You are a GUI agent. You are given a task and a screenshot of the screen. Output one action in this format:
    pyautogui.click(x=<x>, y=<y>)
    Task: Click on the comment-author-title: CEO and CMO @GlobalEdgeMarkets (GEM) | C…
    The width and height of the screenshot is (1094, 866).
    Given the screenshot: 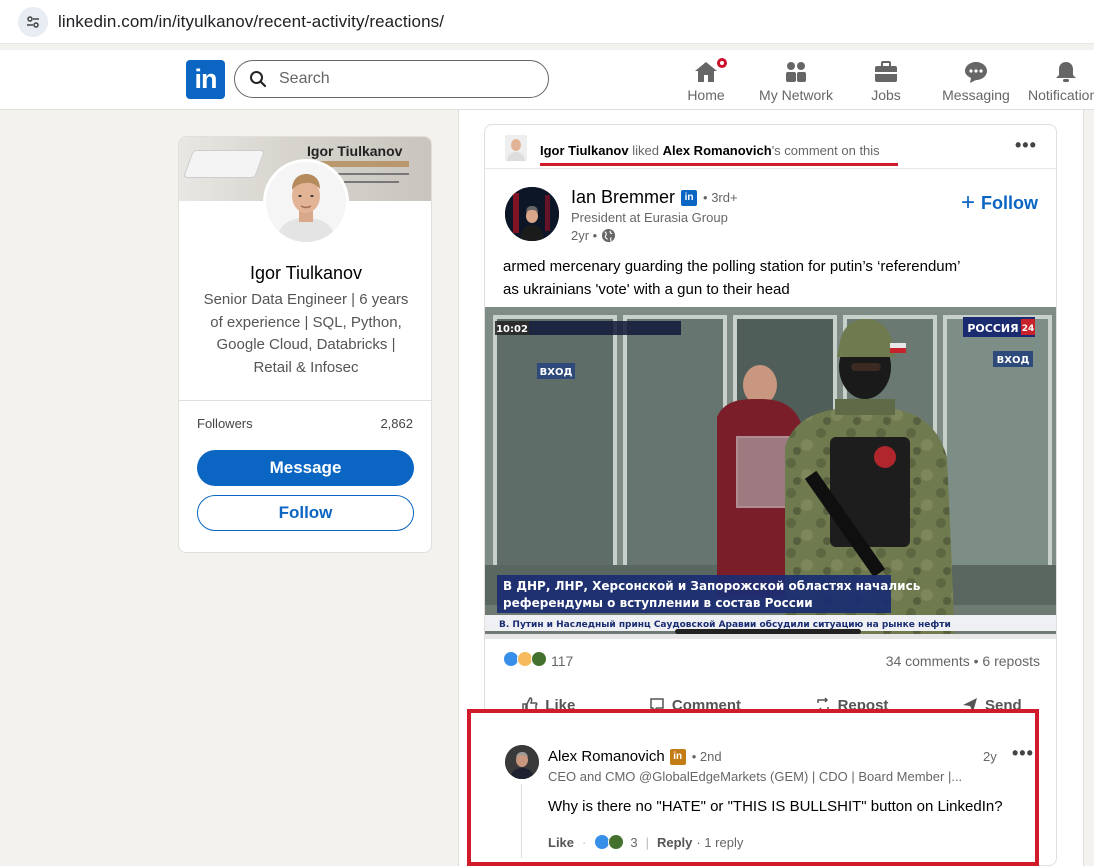 What is the action you would take?
    pyautogui.click(x=755, y=776)
    